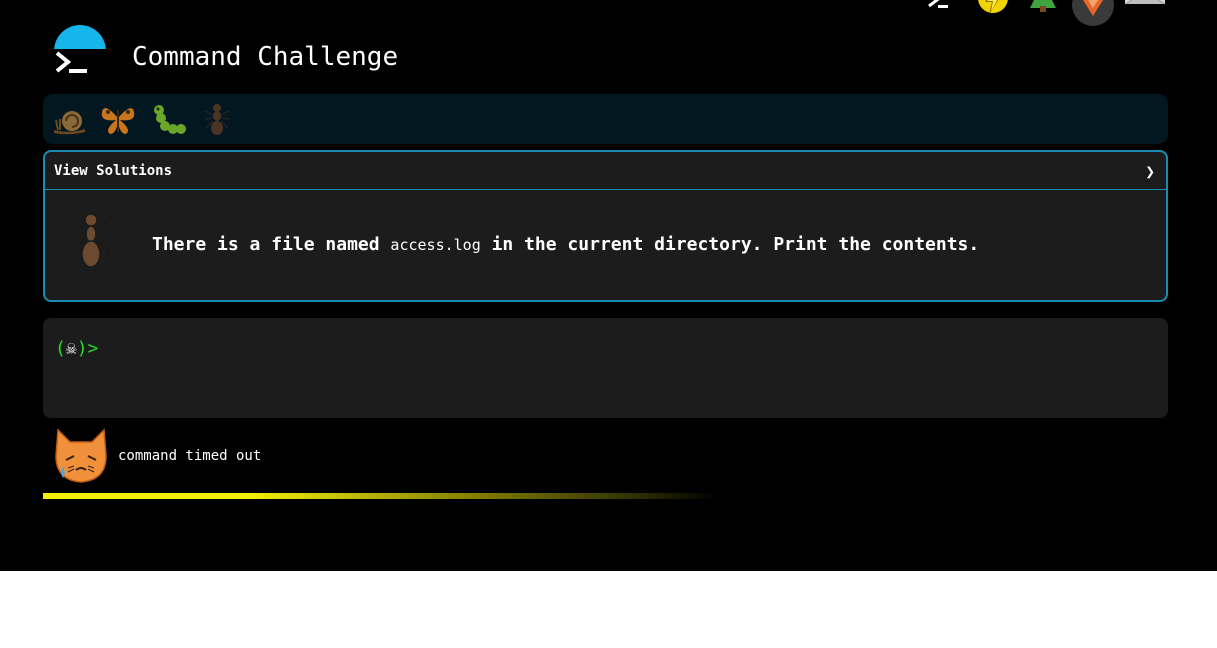 The height and width of the screenshot is (648, 1217). Describe the element at coordinates (81, 455) in the screenshot. I see `crying-cat-icon` at that location.